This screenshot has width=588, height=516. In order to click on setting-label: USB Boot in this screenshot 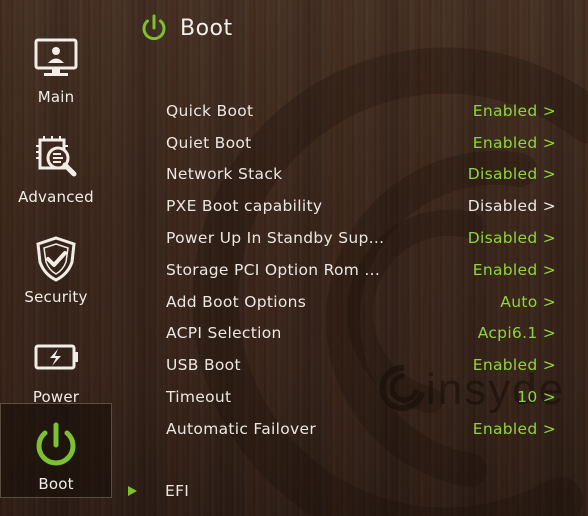, I will do `click(203, 365)`.